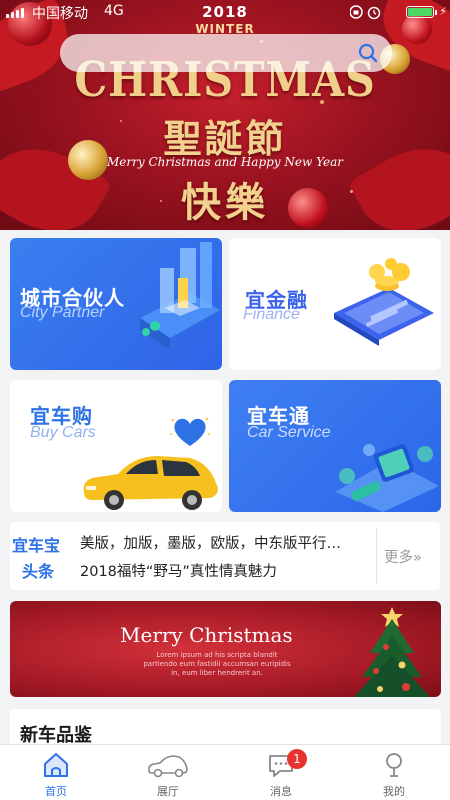 Image resolution: width=450 pixels, height=800 pixels. I want to click on card-subtitle: Finance, so click(271, 314).